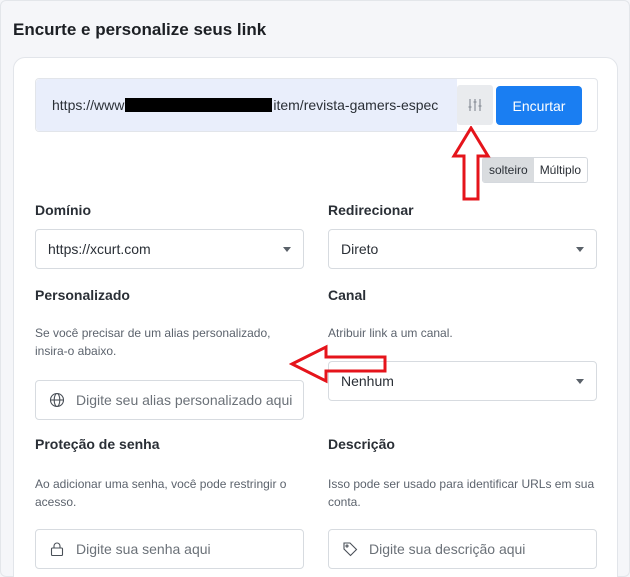 The height and width of the screenshot is (577, 630). What do you see at coordinates (390, 333) in the screenshot?
I see `channel-help: Atribuir link a um canal.` at bounding box center [390, 333].